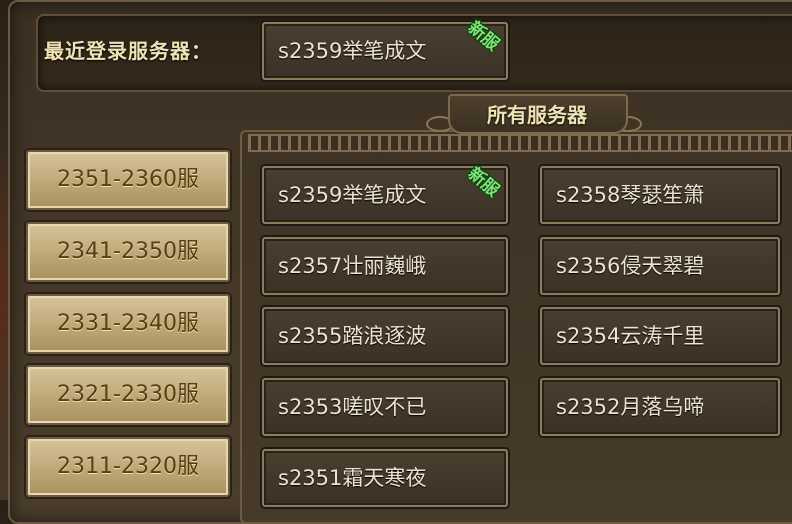 The image size is (792, 524). Describe the element at coordinates (352, 50) in the screenshot. I see `recent-server-name: s2359举笔成文` at that location.